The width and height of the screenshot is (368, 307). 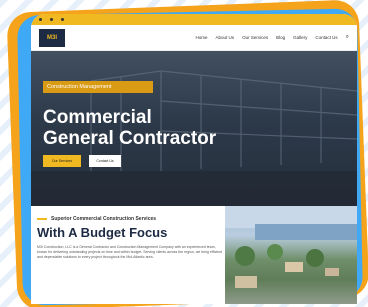 I want to click on hero-buttons: Our Services Contact Us, so click(x=82, y=161).